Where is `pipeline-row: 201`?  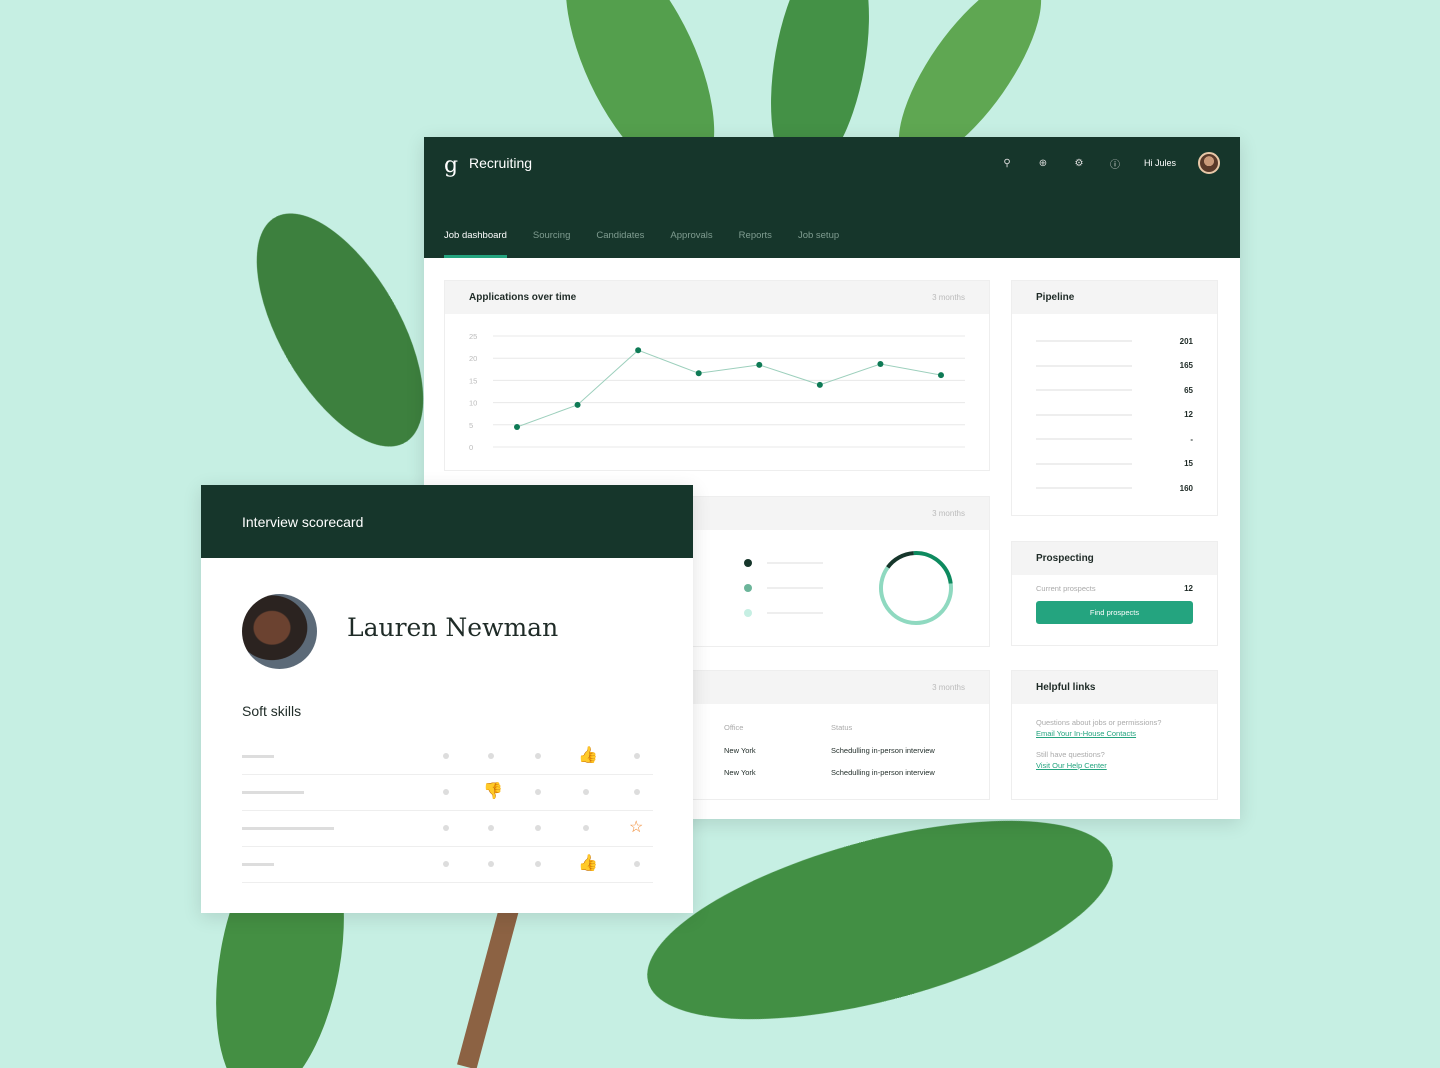 pipeline-row: 201 is located at coordinates (1114, 341).